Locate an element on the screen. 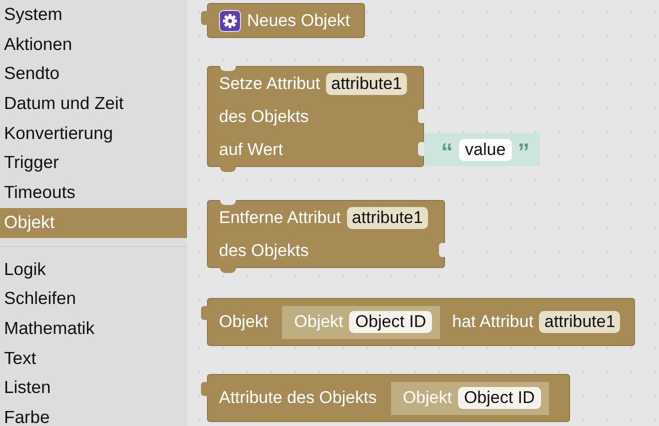  quote-mark: “ is located at coordinates (447, 152).